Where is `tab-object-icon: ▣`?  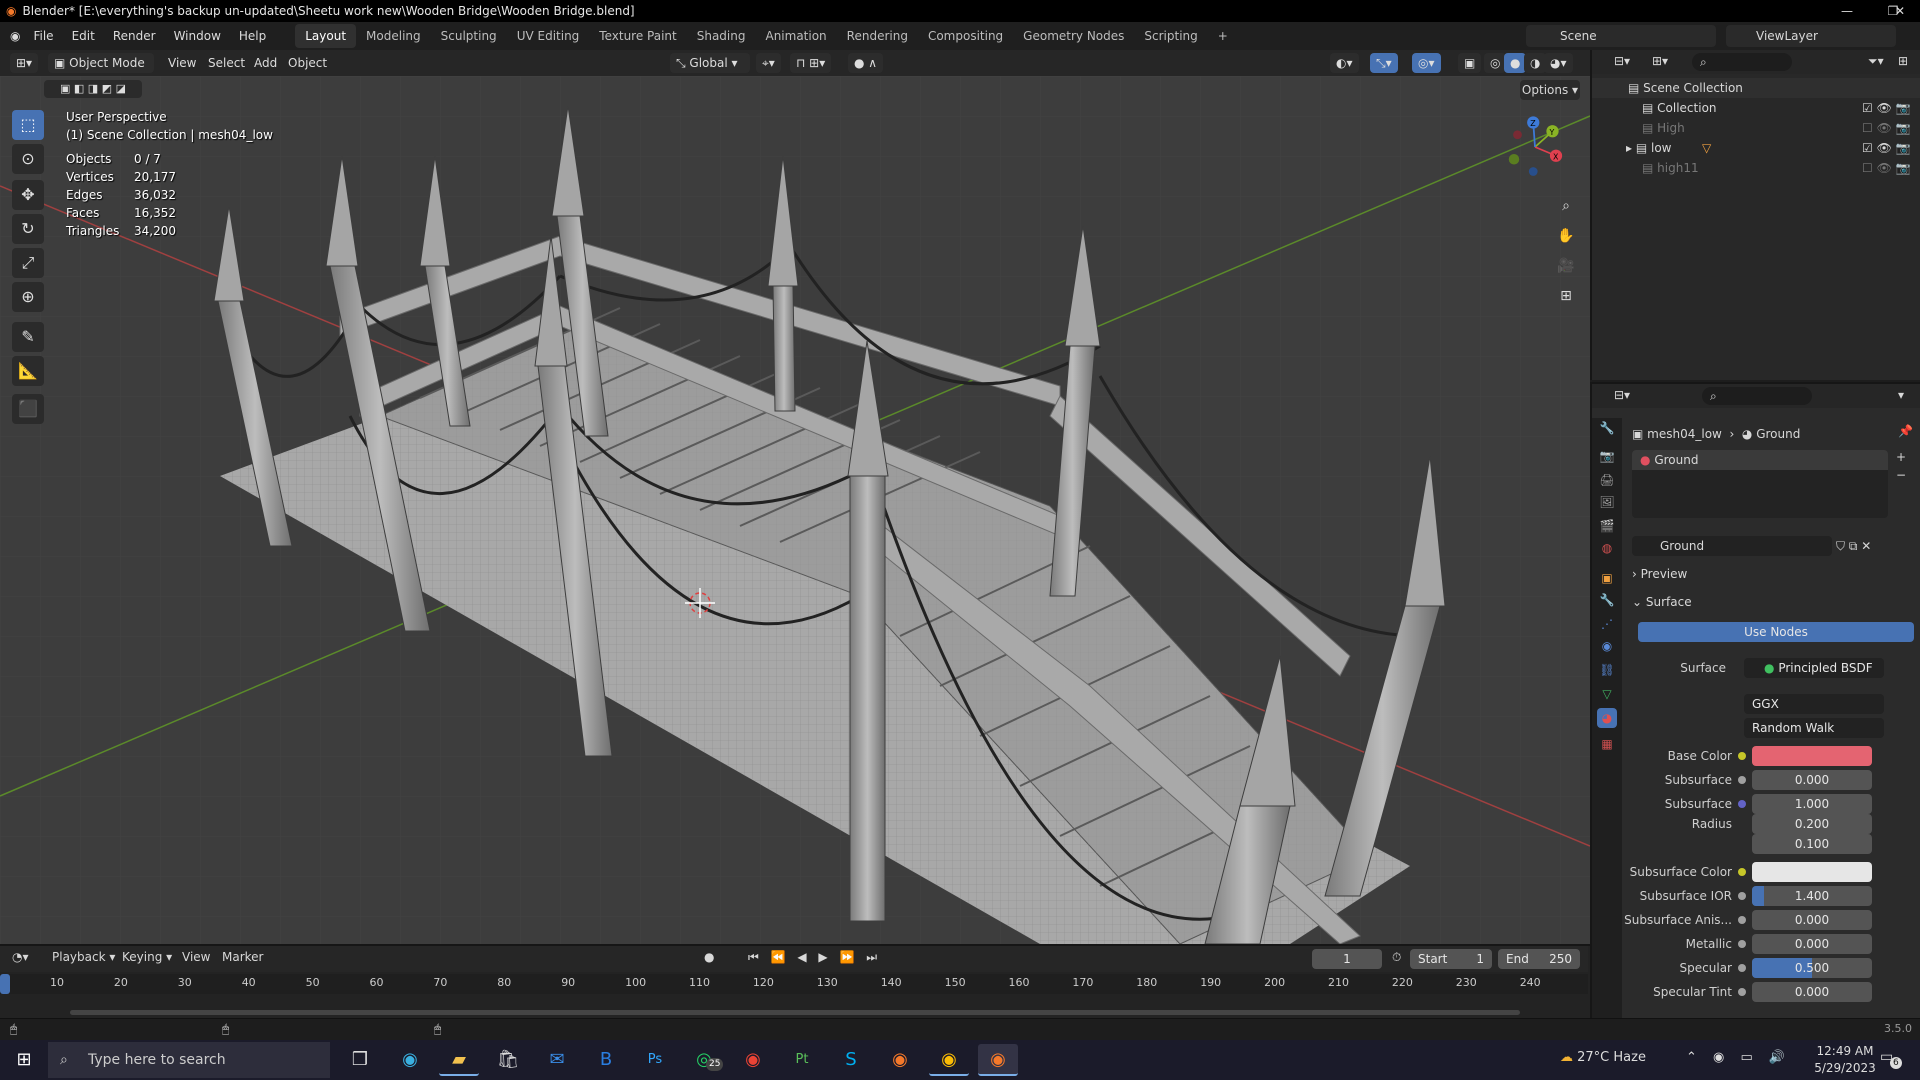 tab-object-icon: ▣ is located at coordinates (1607, 578).